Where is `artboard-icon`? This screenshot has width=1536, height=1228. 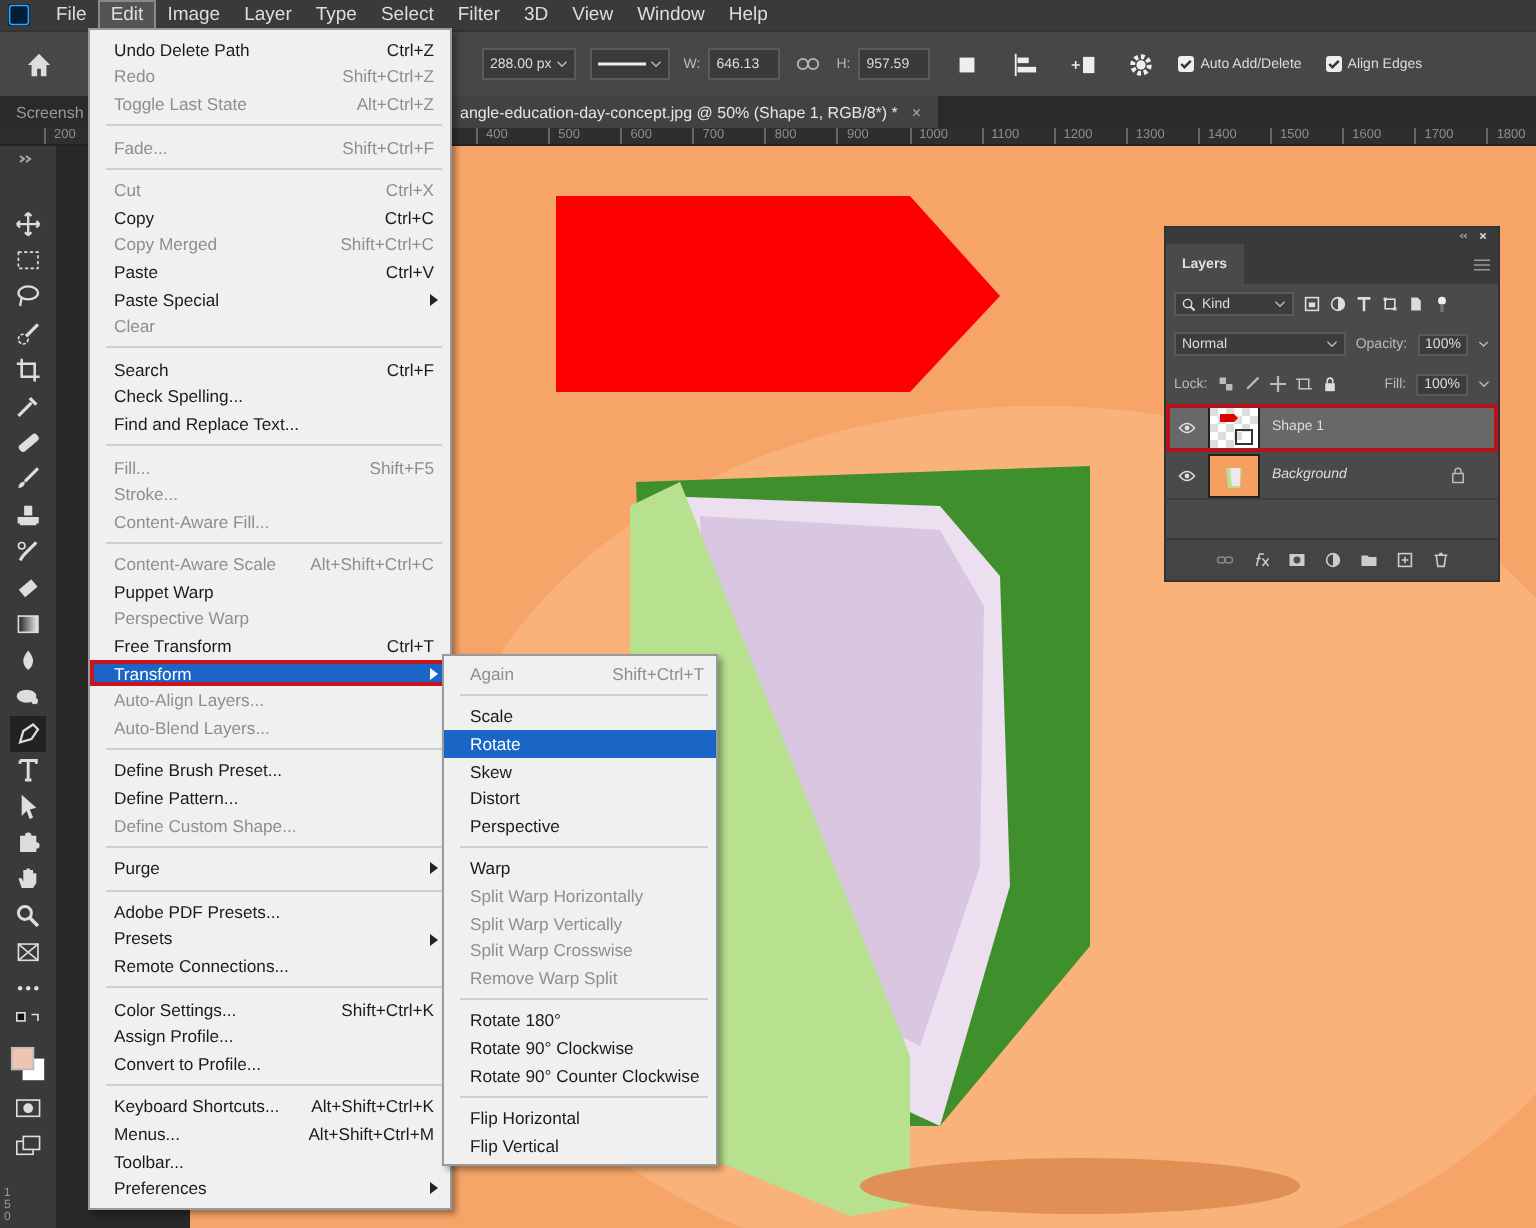 artboard-icon is located at coordinates (1303, 384).